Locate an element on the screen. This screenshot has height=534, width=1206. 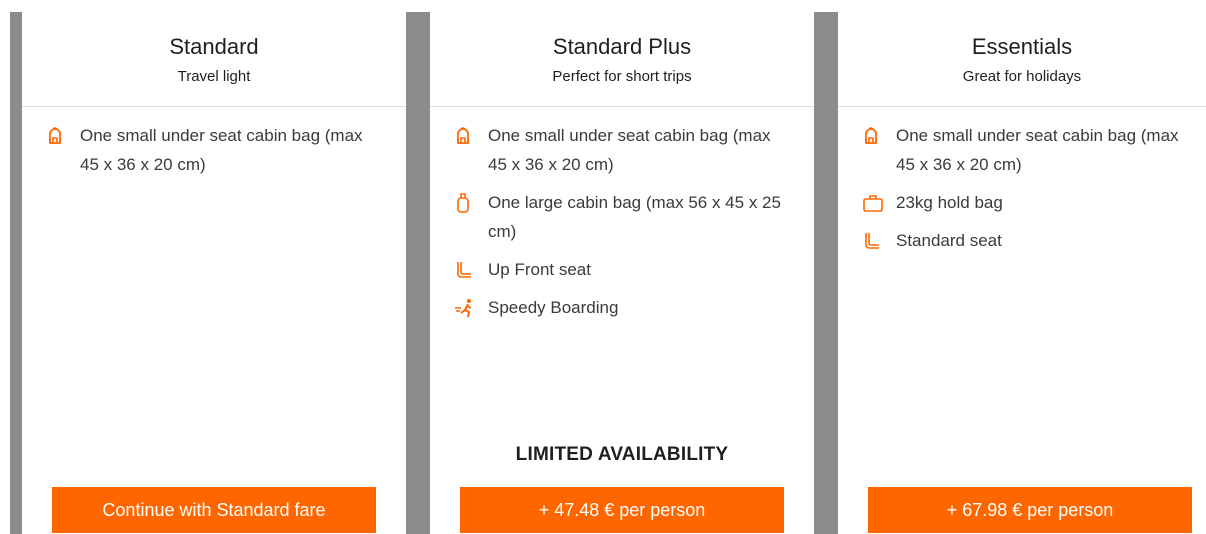
hold-bag-icon is located at coordinates (874, 202).